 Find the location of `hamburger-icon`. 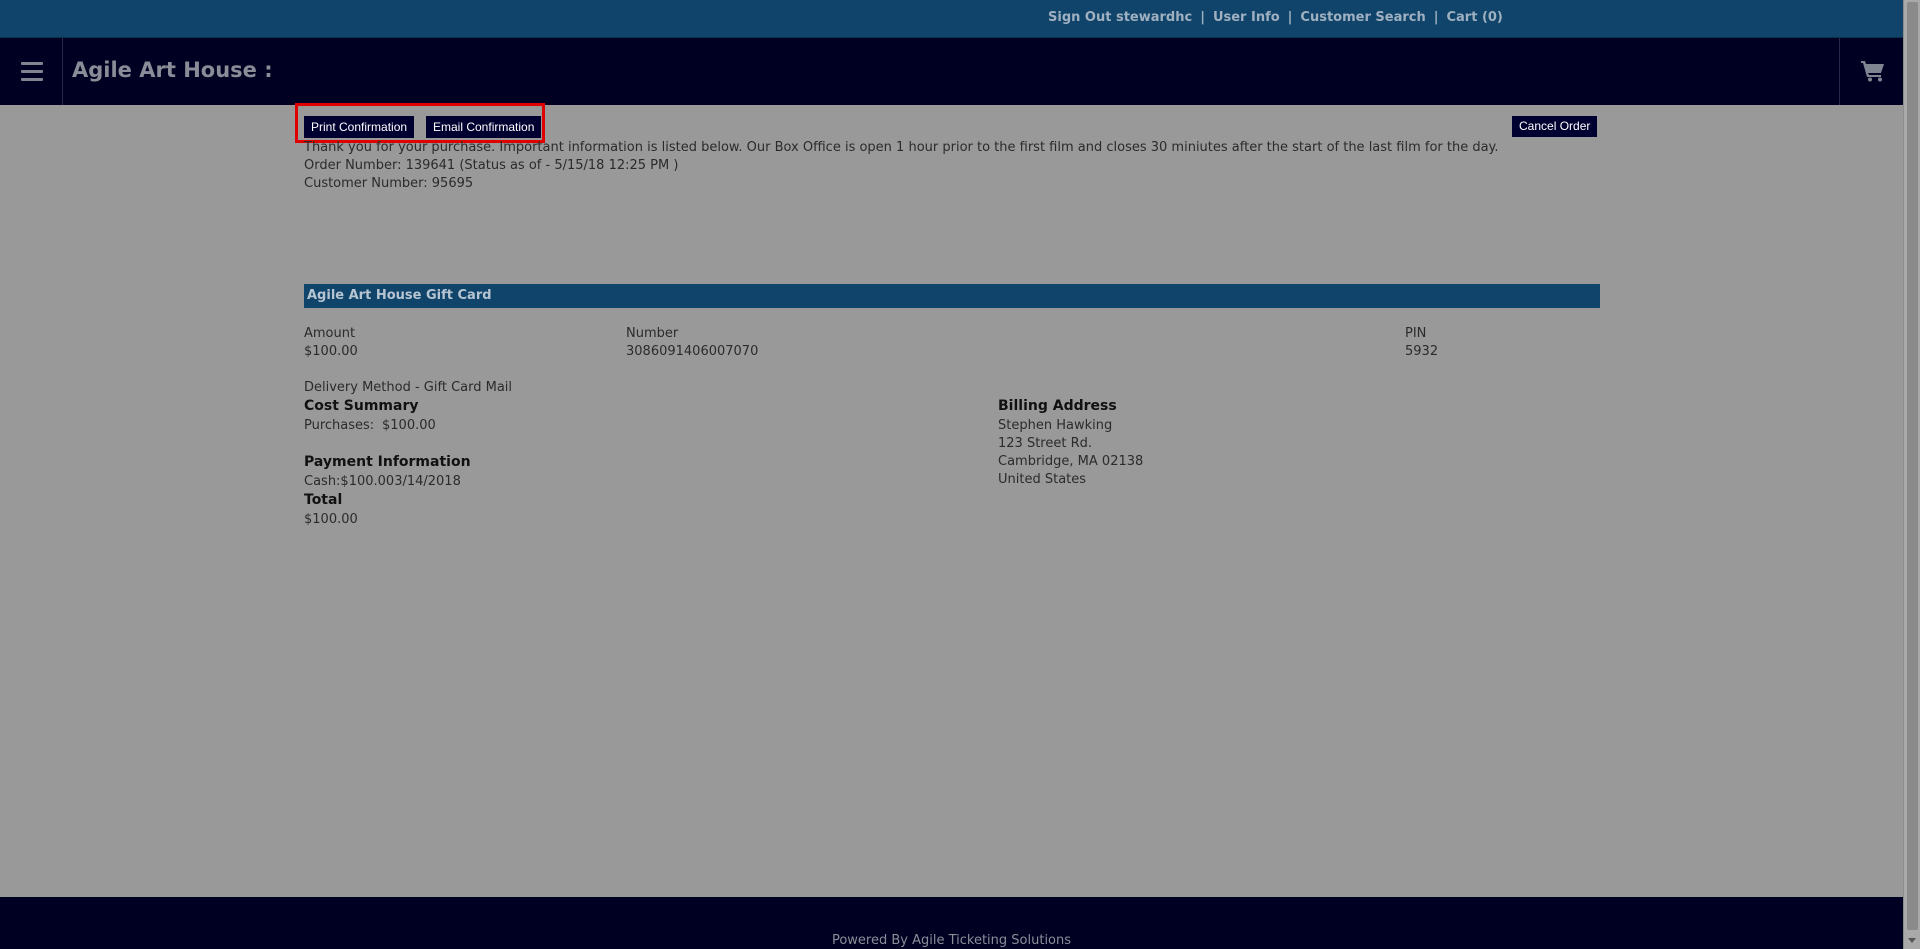

hamburger-icon is located at coordinates (32, 74).